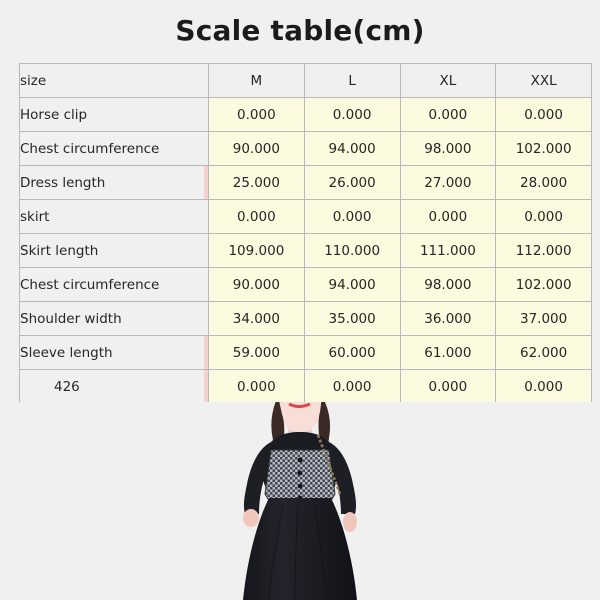 This screenshot has width=600, height=600. Describe the element at coordinates (300, 30) in the screenshot. I see `page-title: Scale table(cm)` at that location.